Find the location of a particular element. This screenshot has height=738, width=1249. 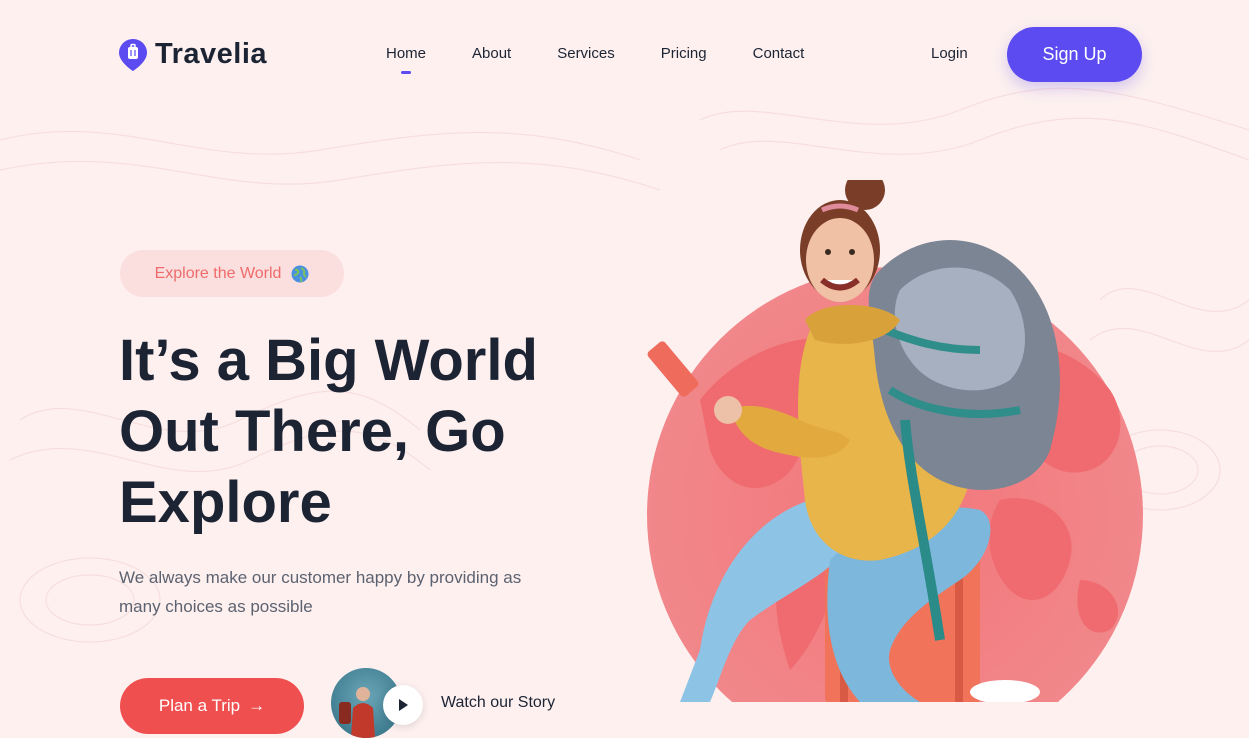

phone is located at coordinates (673, 369).